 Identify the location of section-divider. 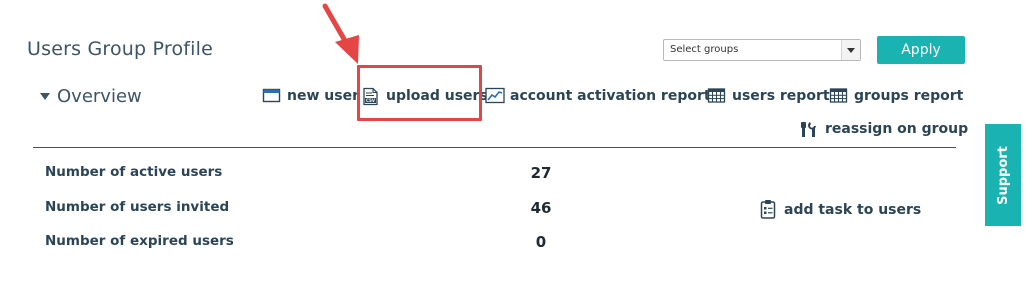
(494, 147).